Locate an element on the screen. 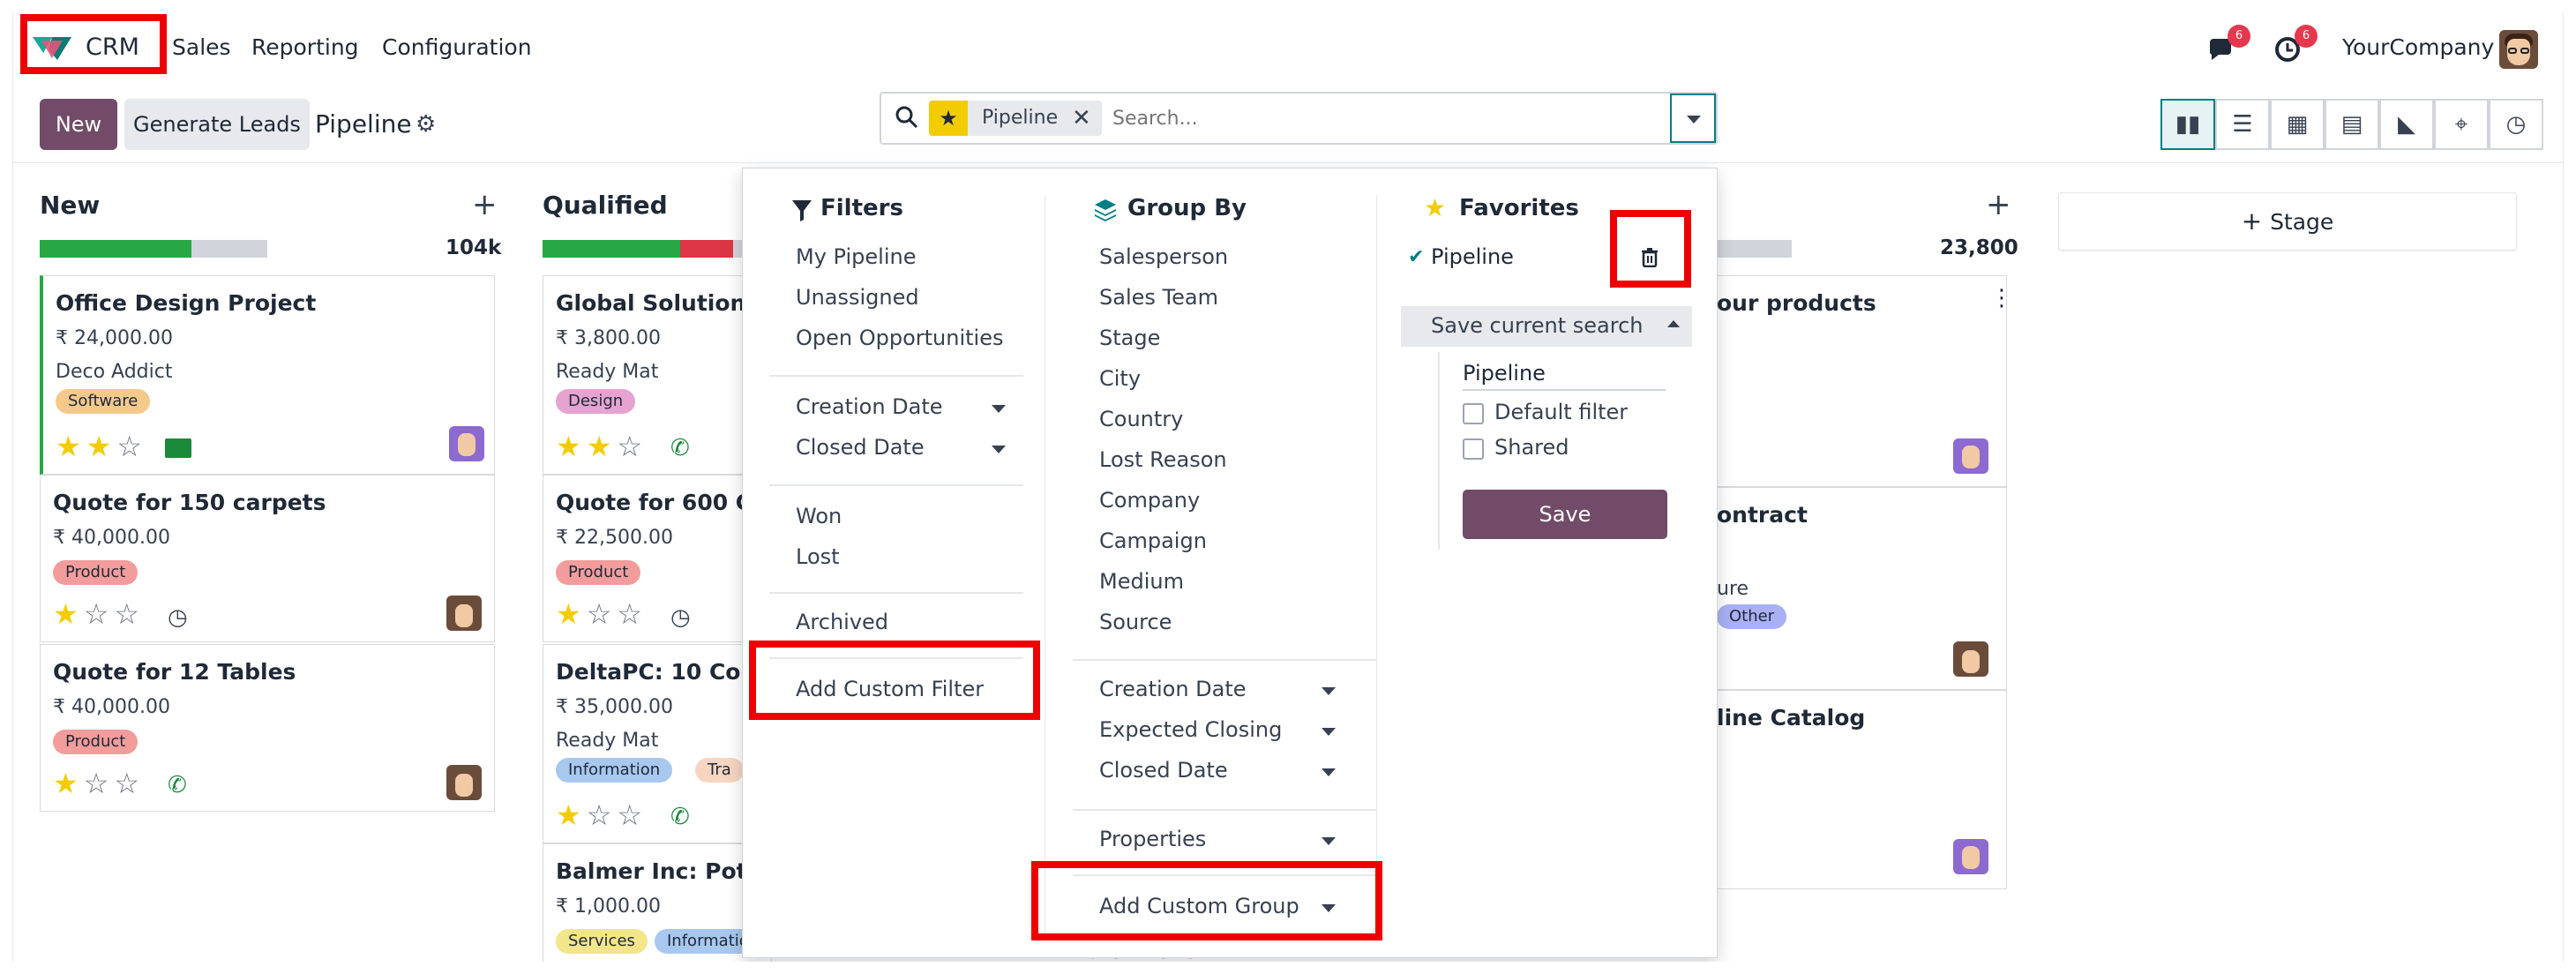  groupby-country: Country is located at coordinates (1141, 419).